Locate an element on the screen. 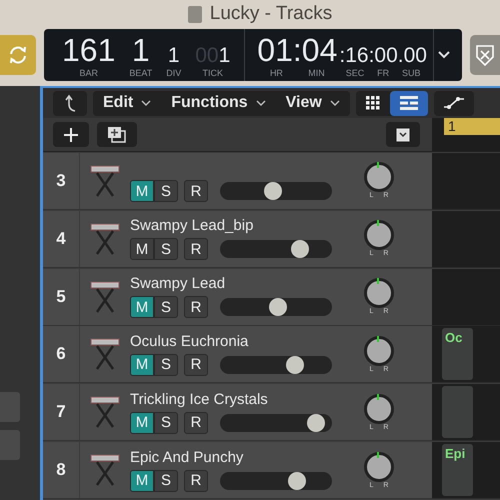 This screenshot has width=500, height=500. time-label: MIN is located at coordinates (316, 73).